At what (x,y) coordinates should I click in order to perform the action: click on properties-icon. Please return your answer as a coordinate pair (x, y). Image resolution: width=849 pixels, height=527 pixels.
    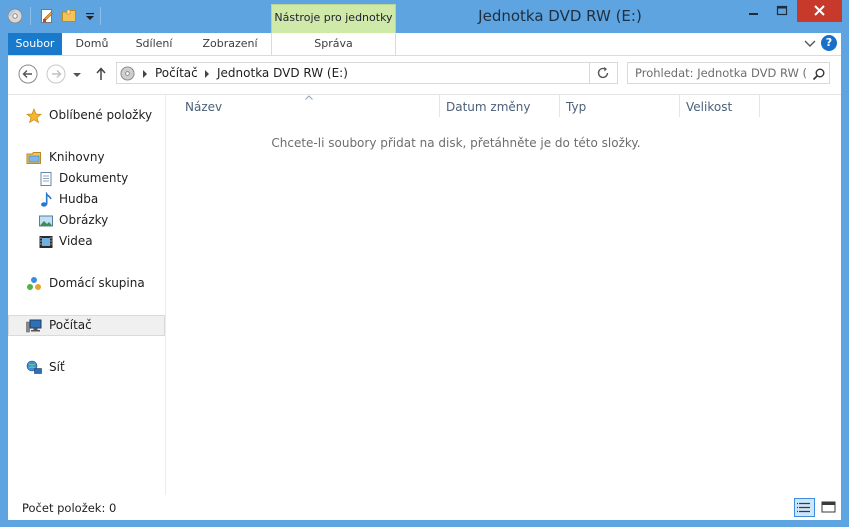
    Looking at the image, I should click on (47, 16).